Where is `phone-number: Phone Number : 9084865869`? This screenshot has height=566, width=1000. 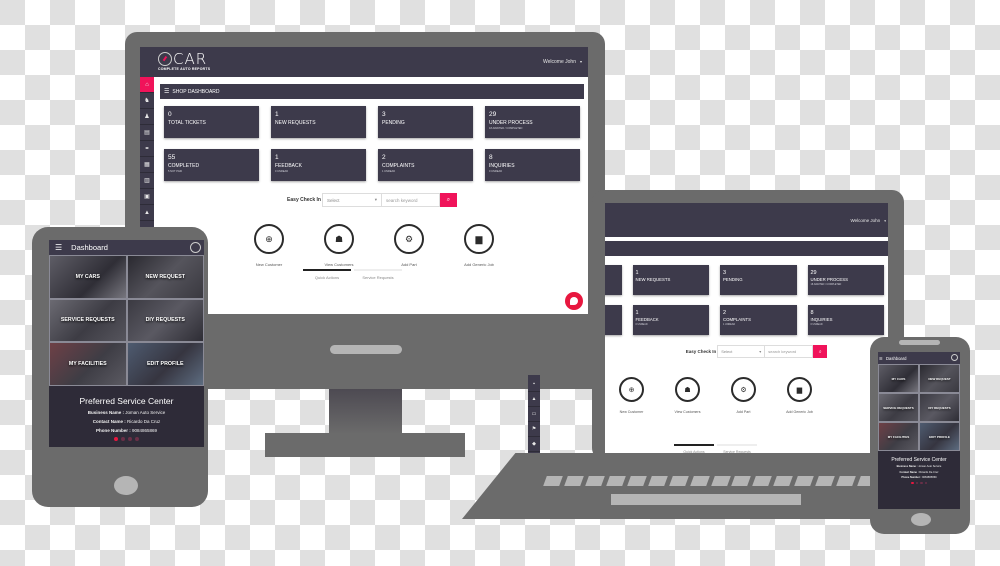 phone-number: Phone Number : 9084865869 is located at coordinates (126, 430).